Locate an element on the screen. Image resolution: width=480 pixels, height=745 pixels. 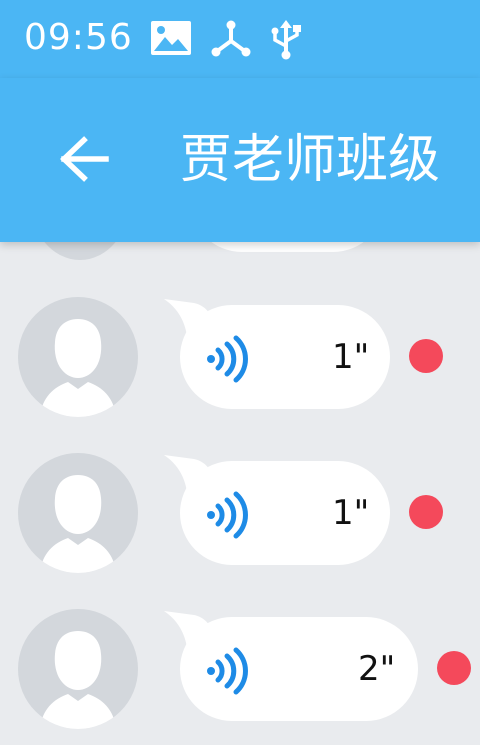
status-bar: 09:56 is located at coordinates (240, 39).